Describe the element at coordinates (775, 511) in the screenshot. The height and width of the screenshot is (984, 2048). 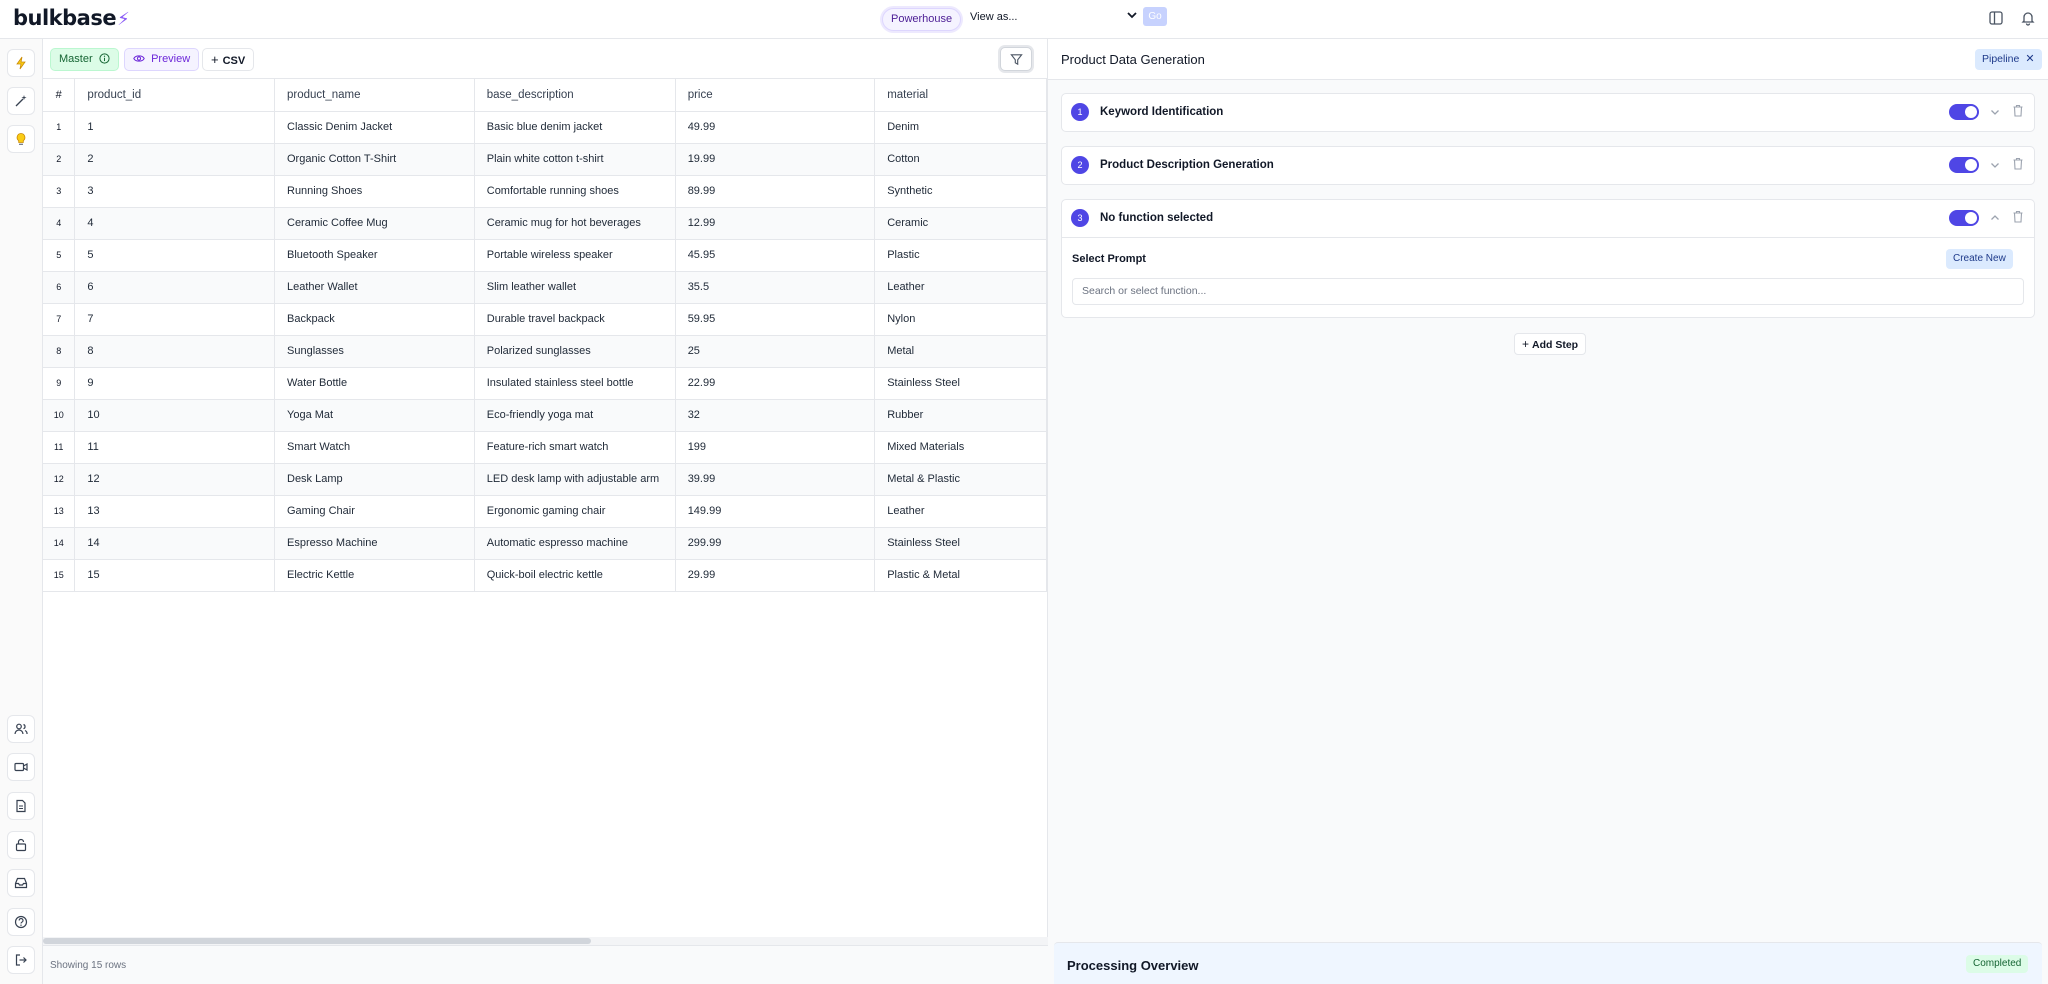
I see `table-cell-price: 149.99` at that location.